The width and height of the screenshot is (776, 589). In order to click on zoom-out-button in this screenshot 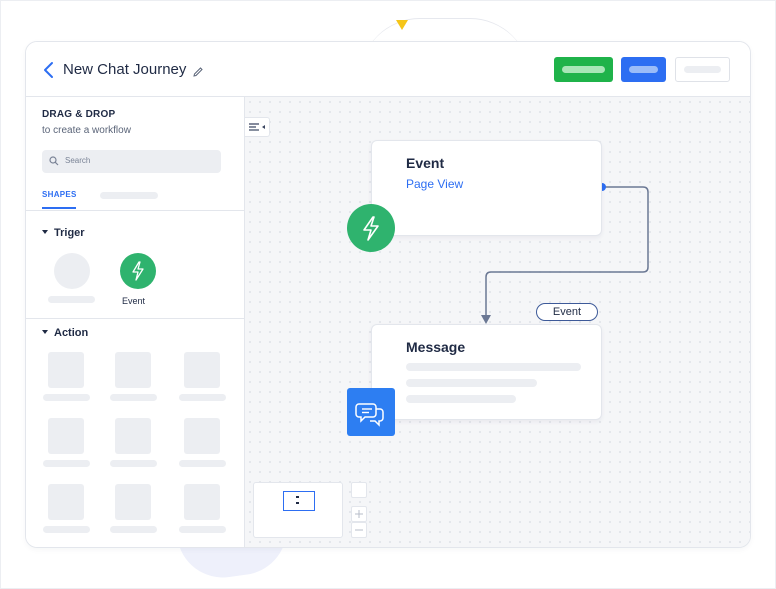, I will do `click(359, 530)`.